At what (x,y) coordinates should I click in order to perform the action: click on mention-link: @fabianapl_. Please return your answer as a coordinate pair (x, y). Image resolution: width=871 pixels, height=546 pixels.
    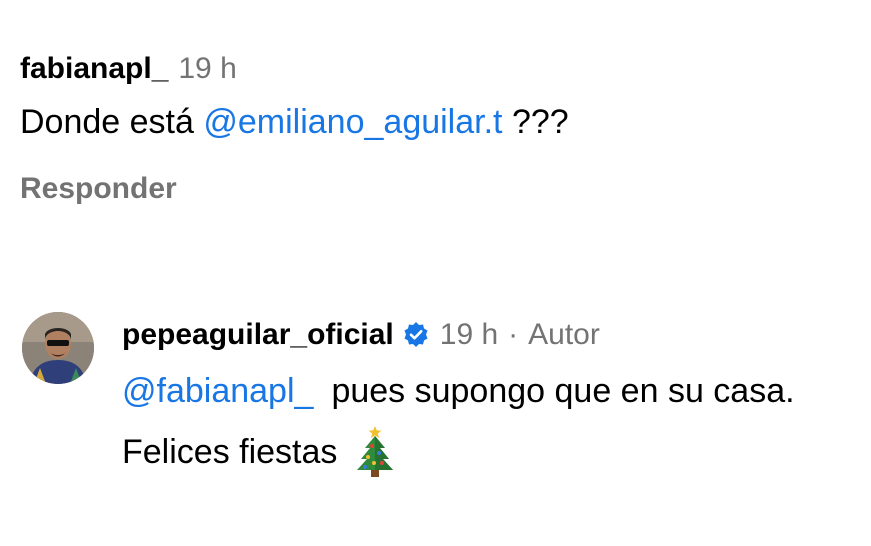
    Looking at the image, I should click on (217, 391).